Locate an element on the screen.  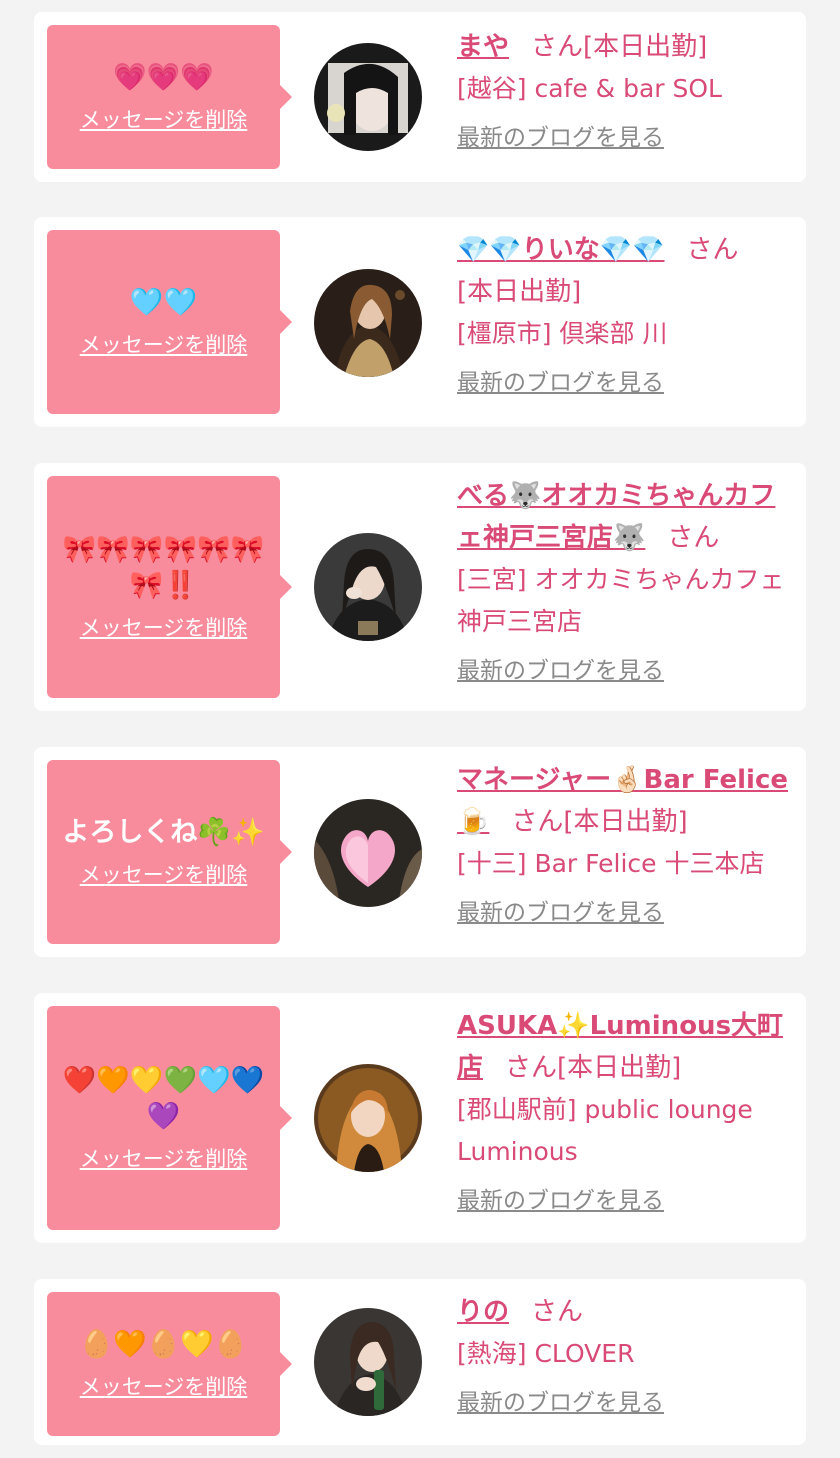
name-line: まや さん[本日出勤] is located at coordinates (624, 47).